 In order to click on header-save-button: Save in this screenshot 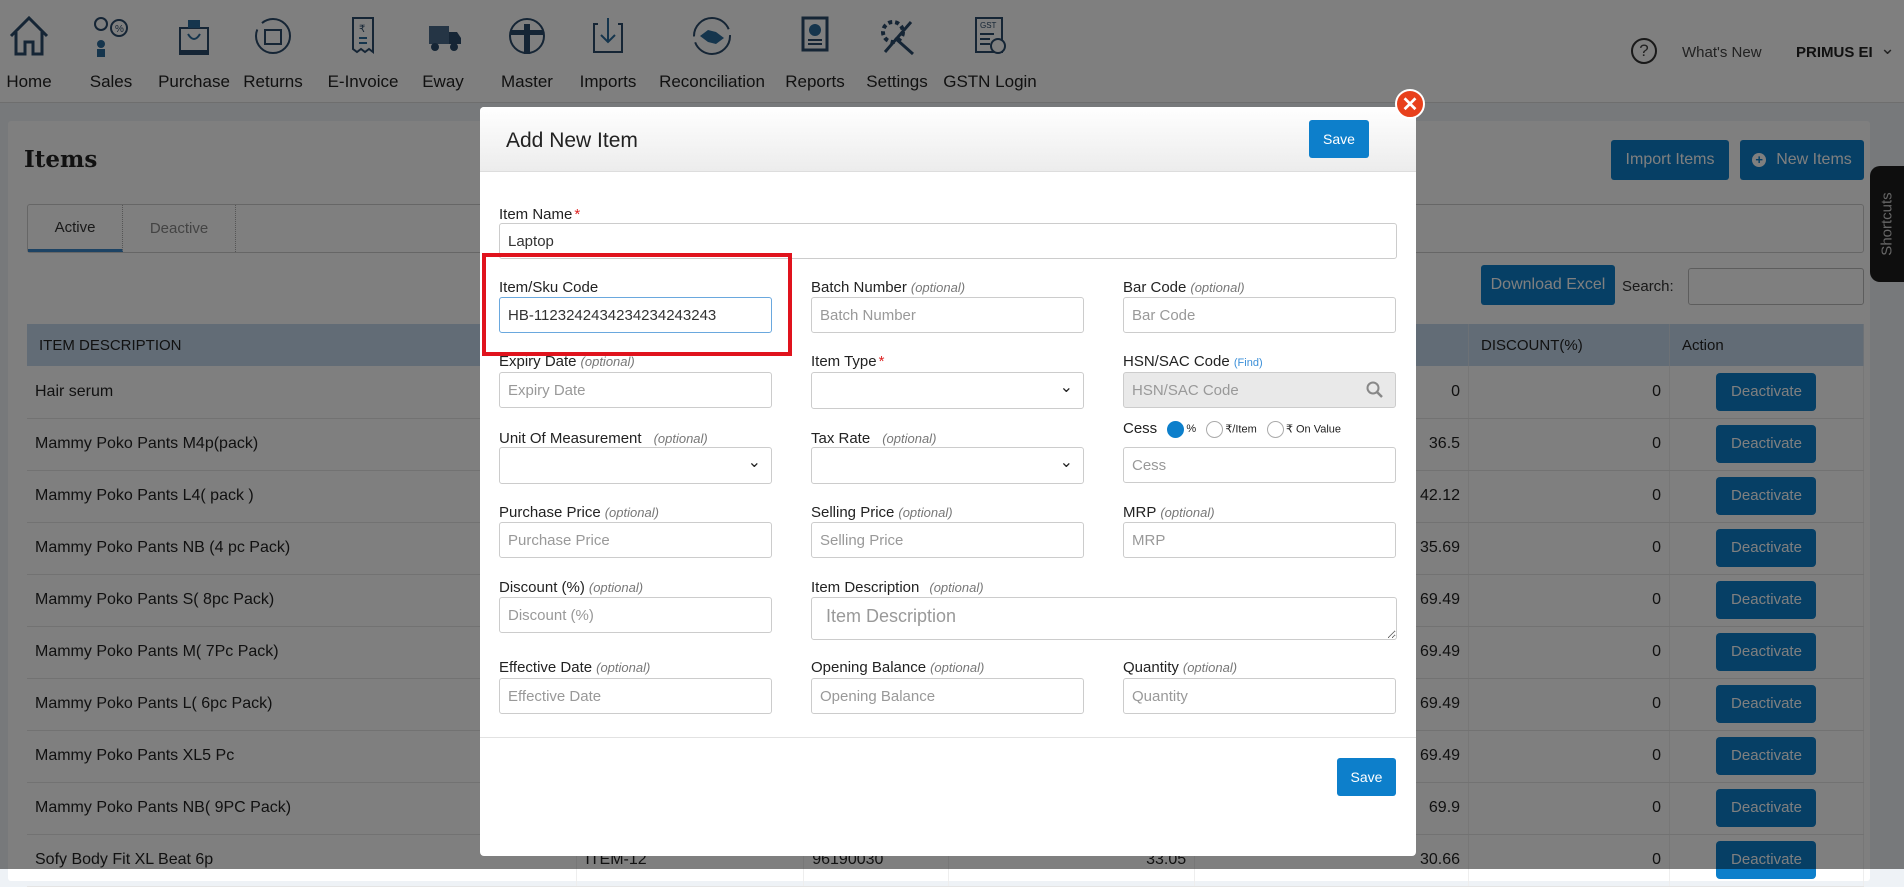, I will do `click(1339, 139)`.